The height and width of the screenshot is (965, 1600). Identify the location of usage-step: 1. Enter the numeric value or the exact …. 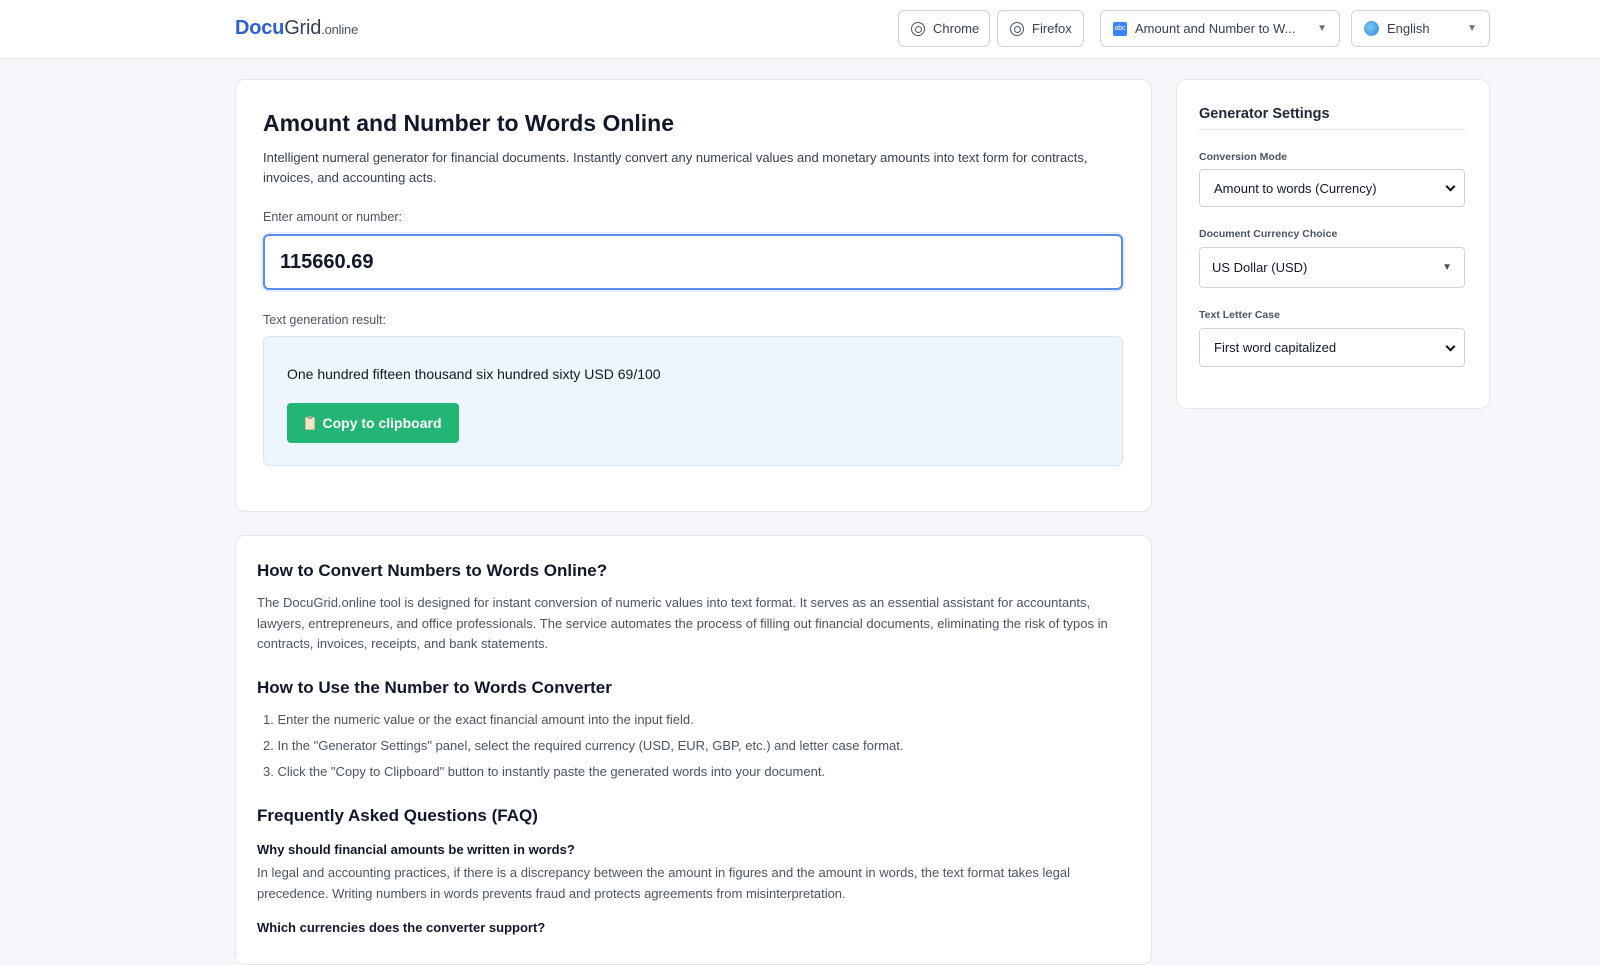
(478, 719).